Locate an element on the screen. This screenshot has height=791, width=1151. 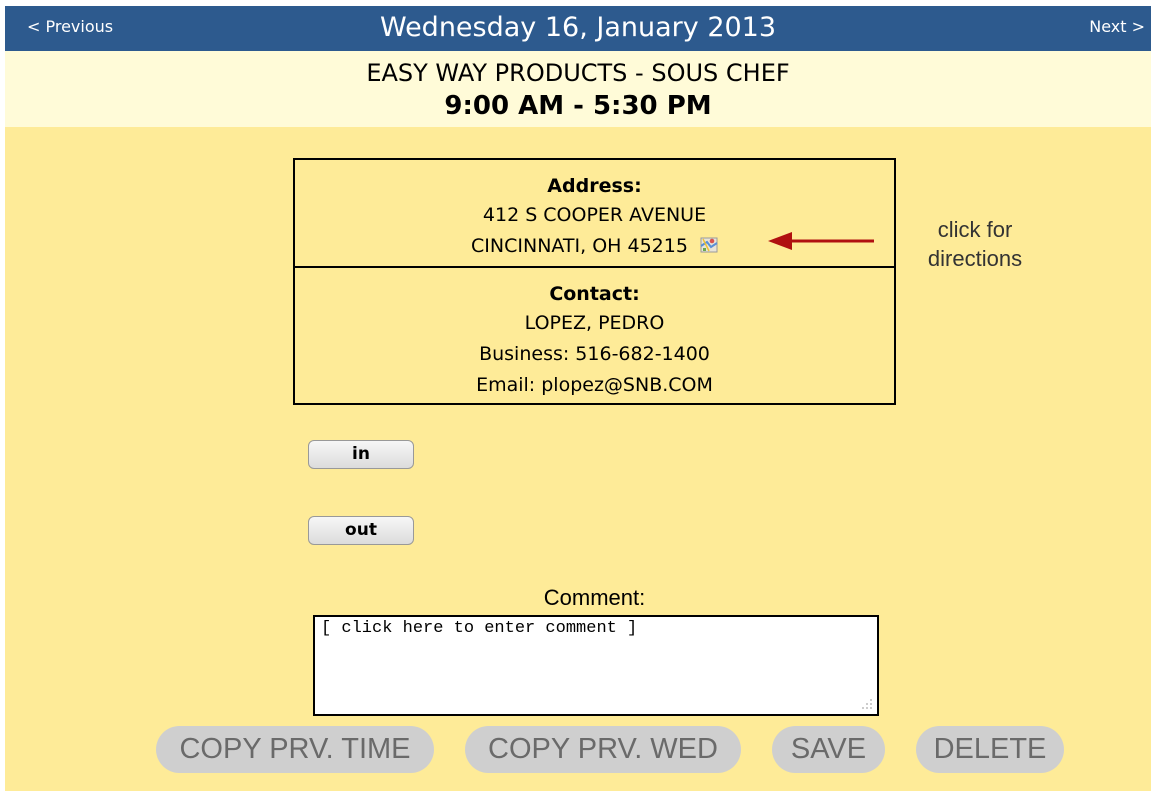
job-title: EASY WAY PRODUCTS - SOUS CHEF is located at coordinates (578, 73).